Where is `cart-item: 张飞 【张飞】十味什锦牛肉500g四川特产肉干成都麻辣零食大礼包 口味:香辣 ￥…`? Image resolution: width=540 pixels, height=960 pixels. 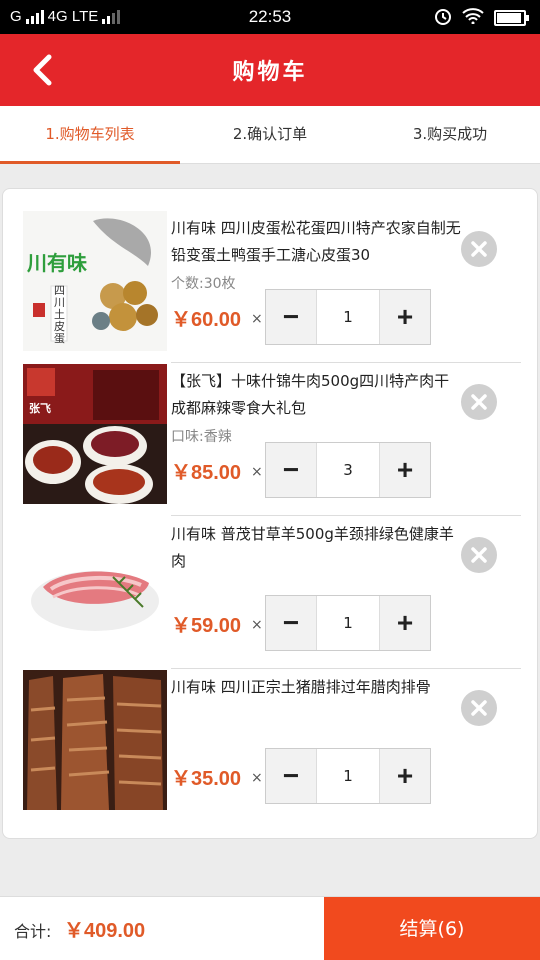
cart-item: 张飞 【张飞】十味什锦牛肉500g四川特产肉干成都麻辣零食大礼包 口味:香辣 ￥… is located at coordinates (272, 440).